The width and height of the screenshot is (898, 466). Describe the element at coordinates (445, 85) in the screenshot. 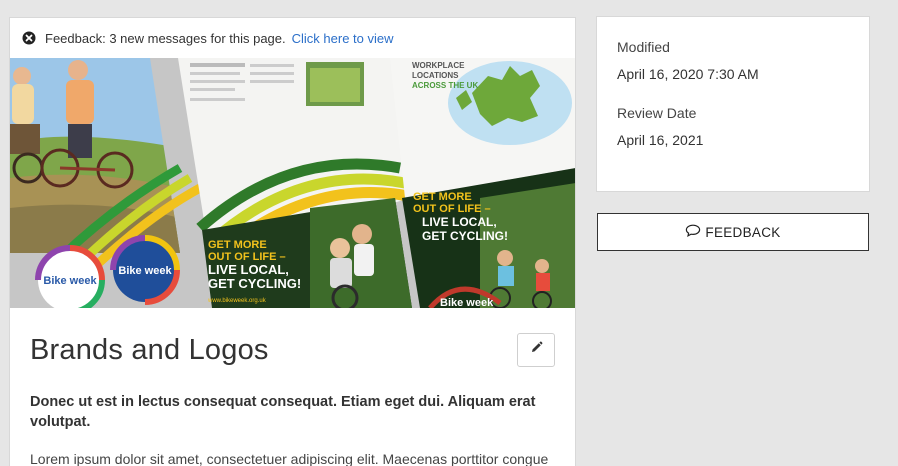

I see `brochure-heading-3: ACROSS THE UK` at that location.